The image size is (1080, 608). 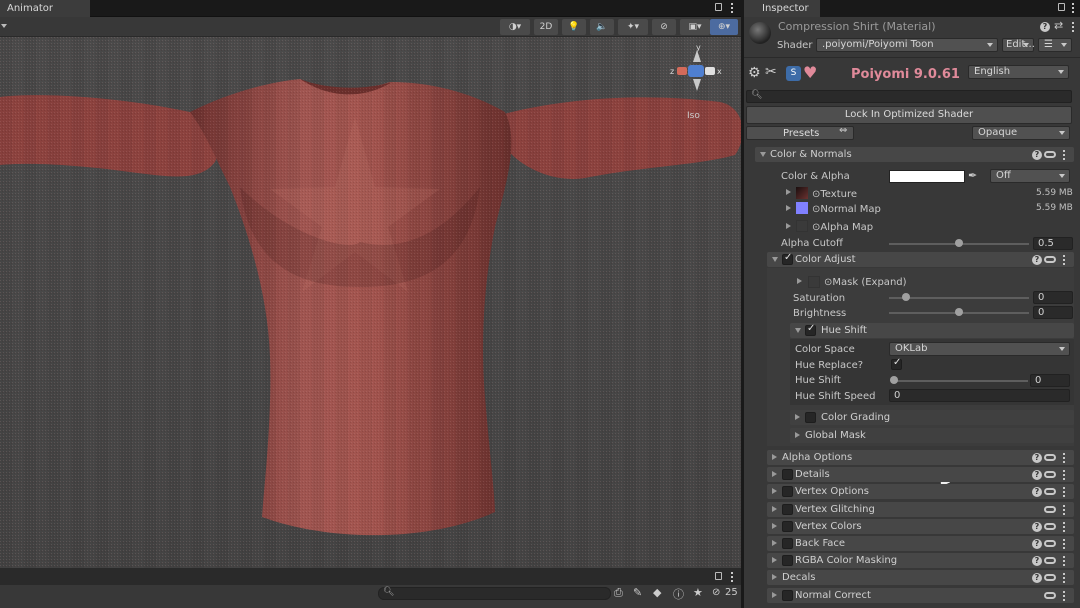 What do you see at coordinates (4, 26) in the screenshot?
I see `dropdown-arrow-icon` at bounding box center [4, 26].